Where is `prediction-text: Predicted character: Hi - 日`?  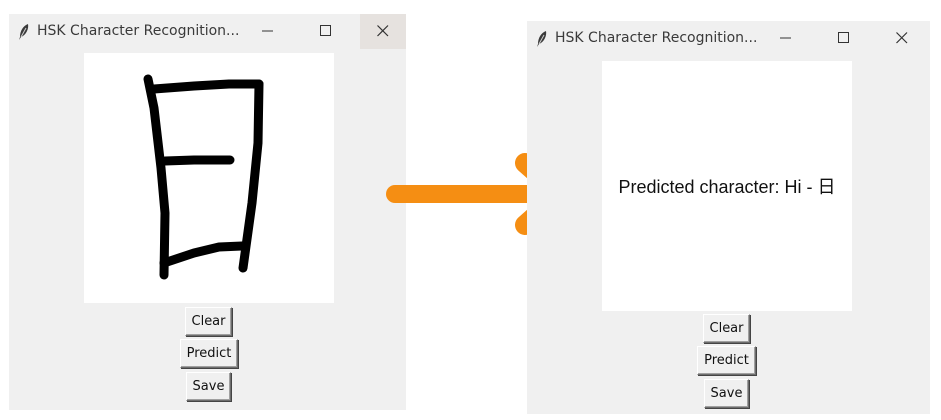 prediction-text: Predicted character: Hi - 日 is located at coordinates (727, 187).